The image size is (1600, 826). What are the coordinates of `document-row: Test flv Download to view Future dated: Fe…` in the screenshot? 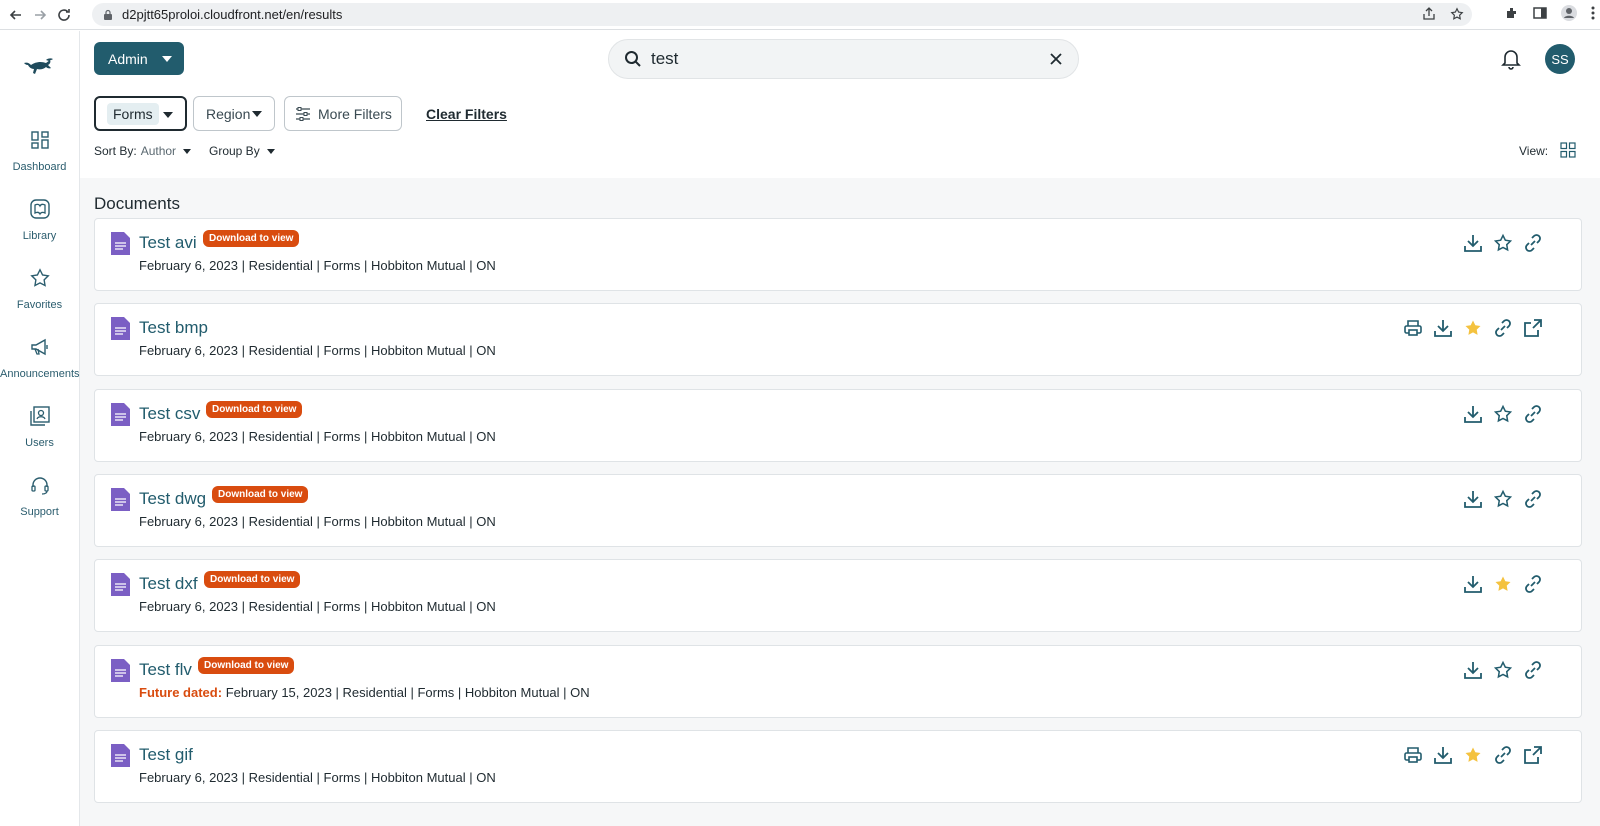 It's located at (838, 681).